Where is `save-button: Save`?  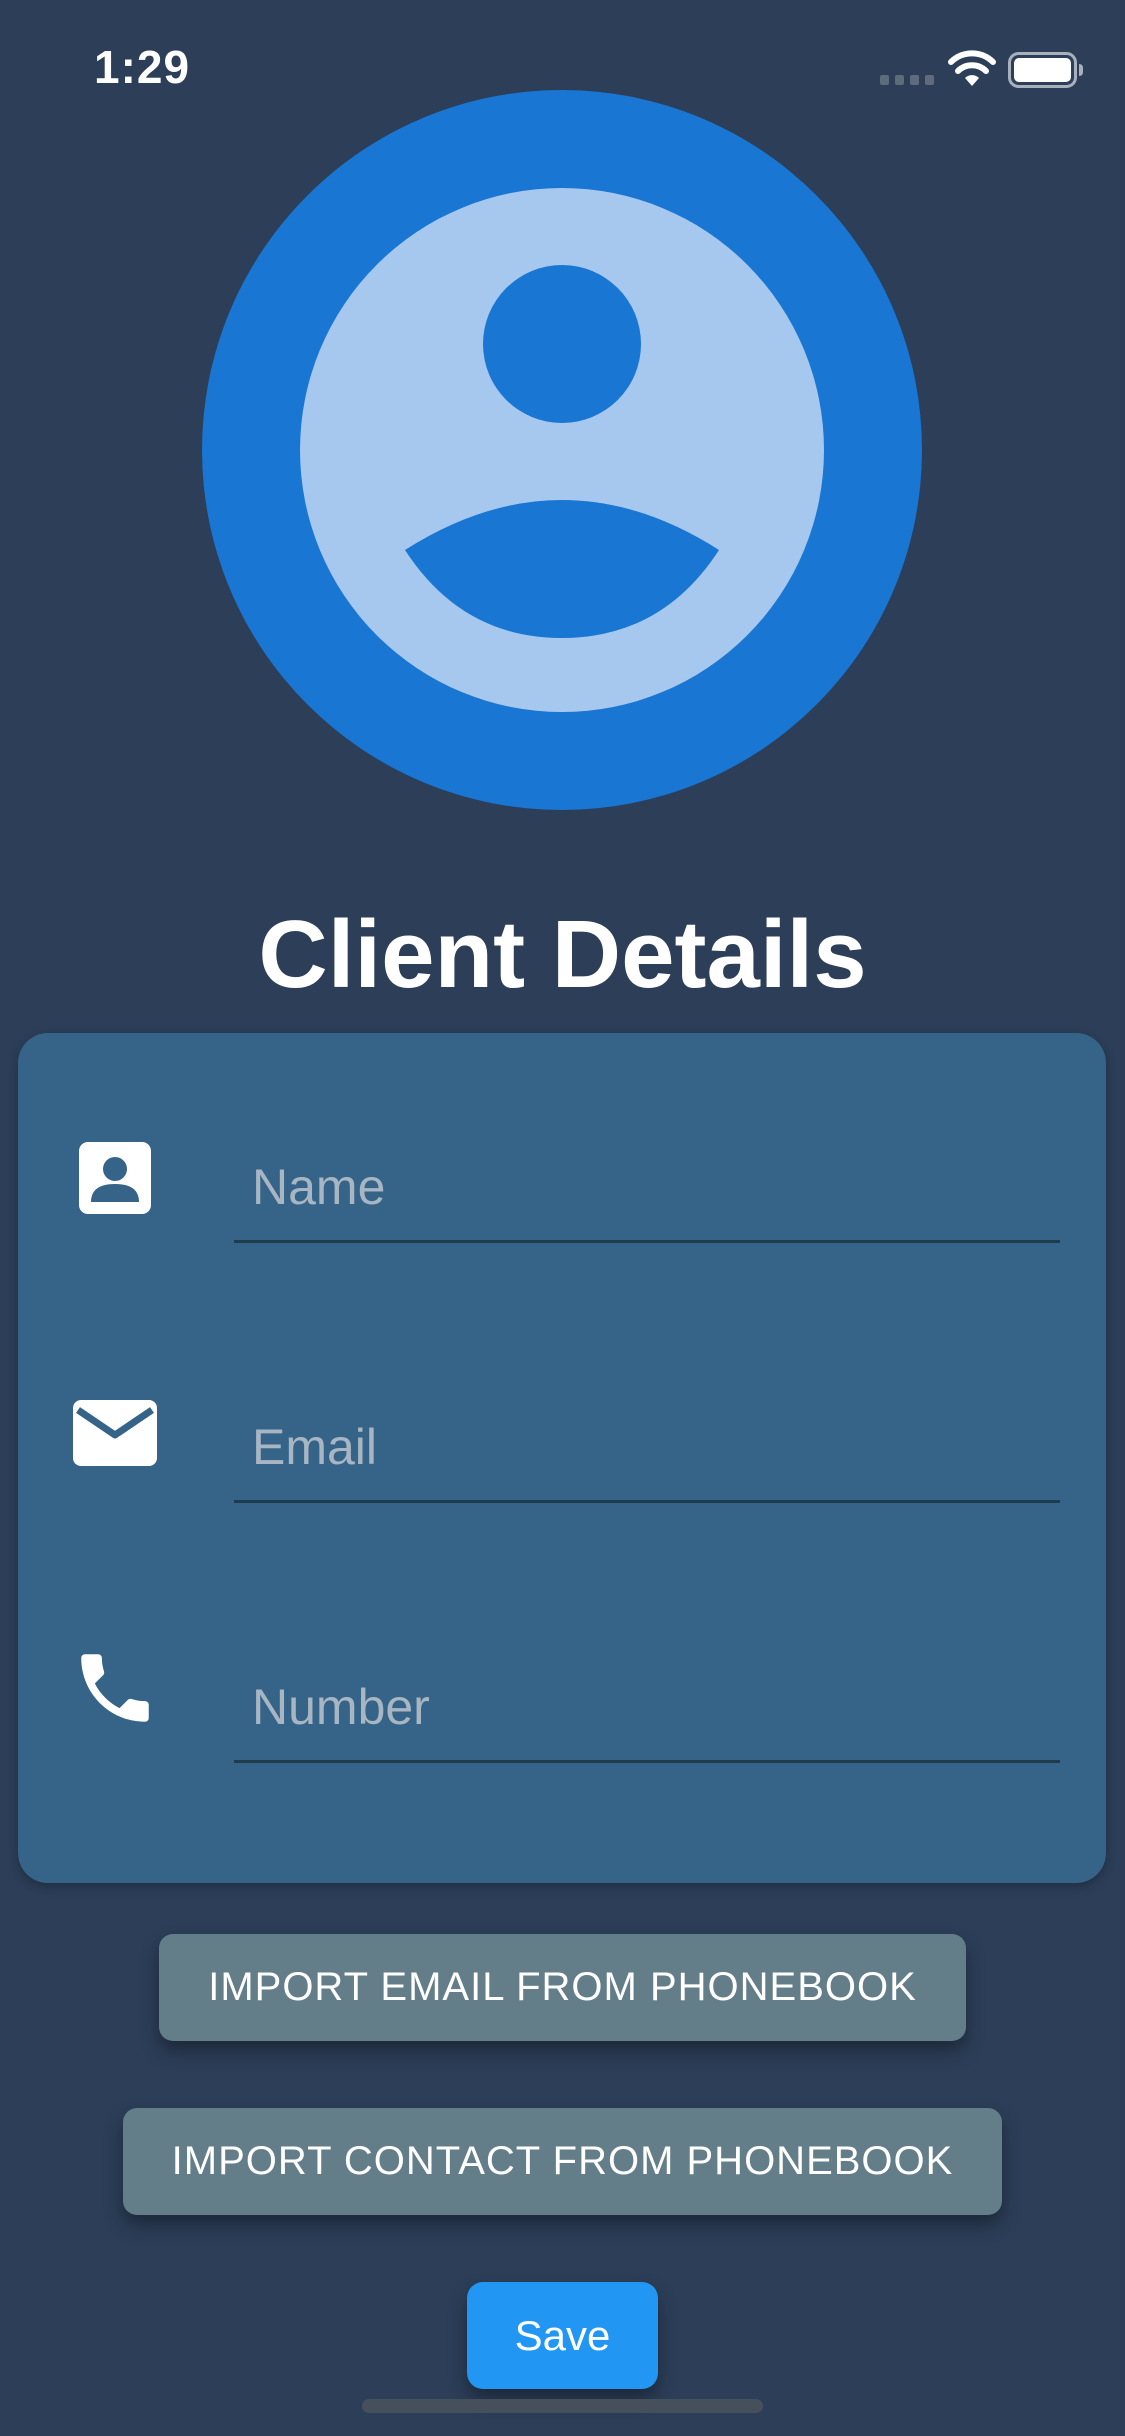
save-button: Save is located at coordinates (562, 2335).